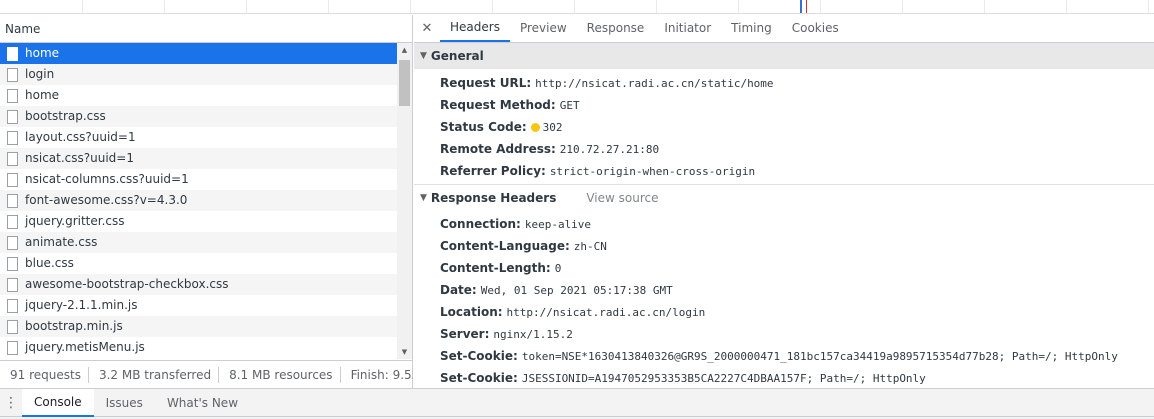  Describe the element at coordinates (784, 105) in the screenshot. I see `header-row: Request Method: GET` at that location.